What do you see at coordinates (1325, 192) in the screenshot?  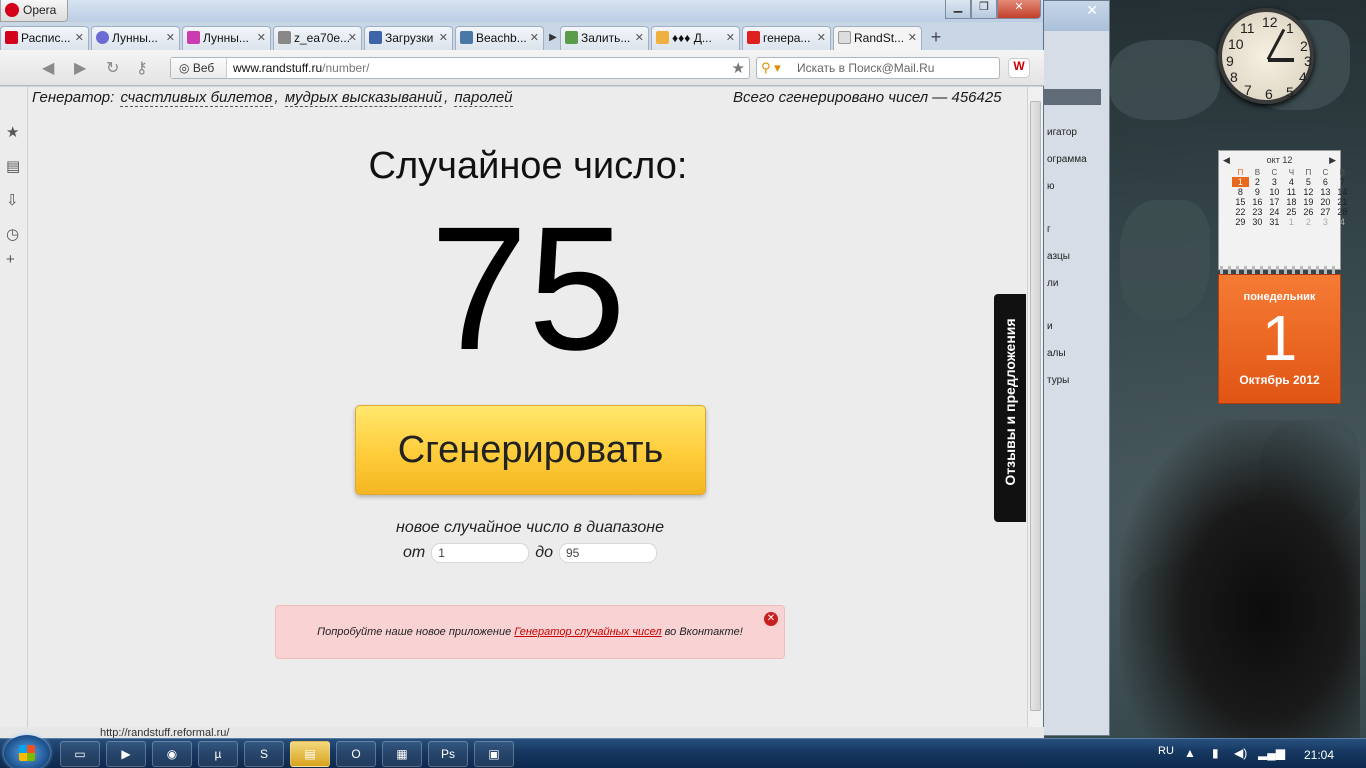 I see `calendar-day: 13` at bounding box center [1325, 192].